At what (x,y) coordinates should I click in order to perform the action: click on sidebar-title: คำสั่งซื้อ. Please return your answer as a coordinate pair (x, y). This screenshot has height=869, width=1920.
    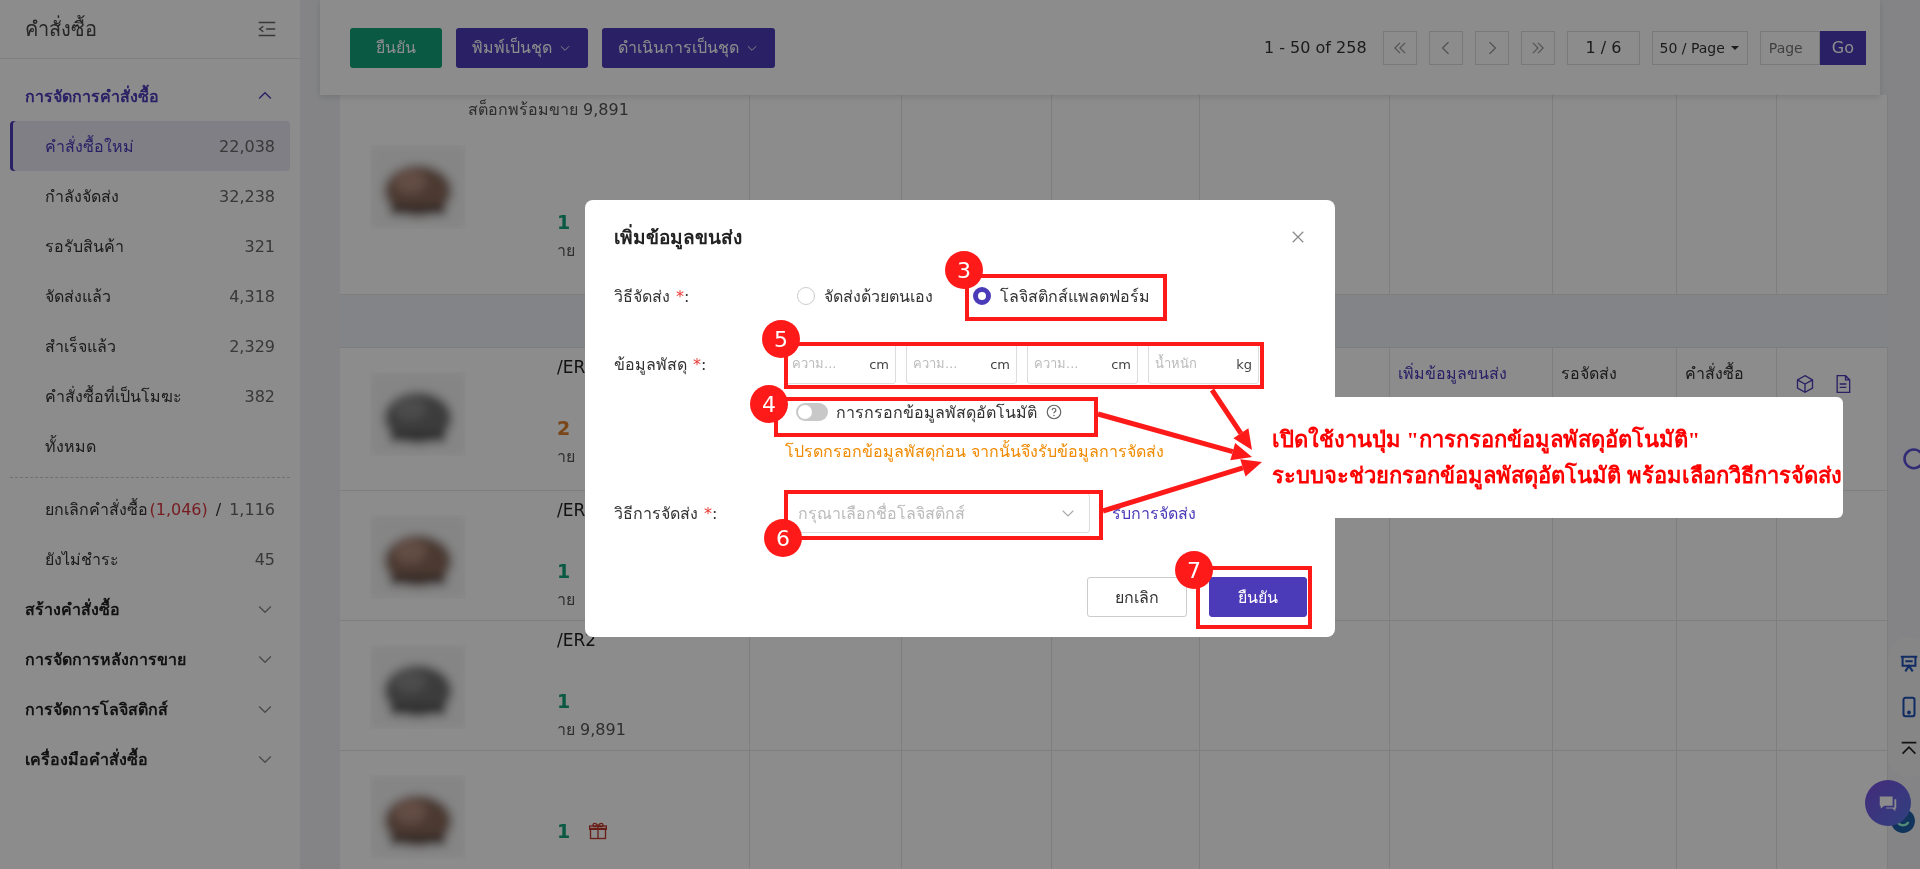
    Looking at the image, I should click on (61, 28).